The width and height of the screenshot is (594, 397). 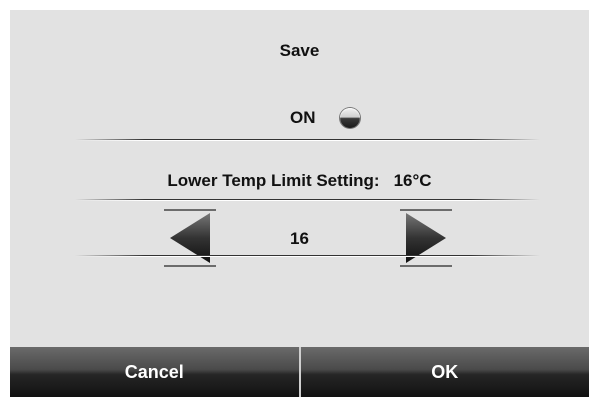 What do you see at coordinates (273, 180) in the screenshot?
I see `limit-label: Lower Temp Limit Setting:` at bounding box center [273, 180].